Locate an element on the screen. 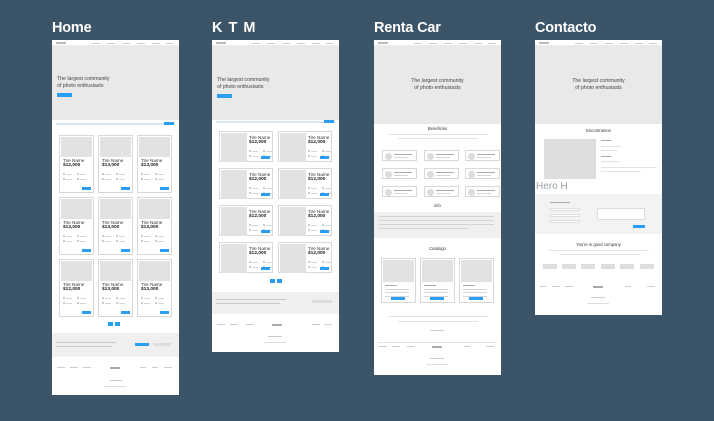  section-title-beneficios: Beneficios is located at coordinates (437, 128).